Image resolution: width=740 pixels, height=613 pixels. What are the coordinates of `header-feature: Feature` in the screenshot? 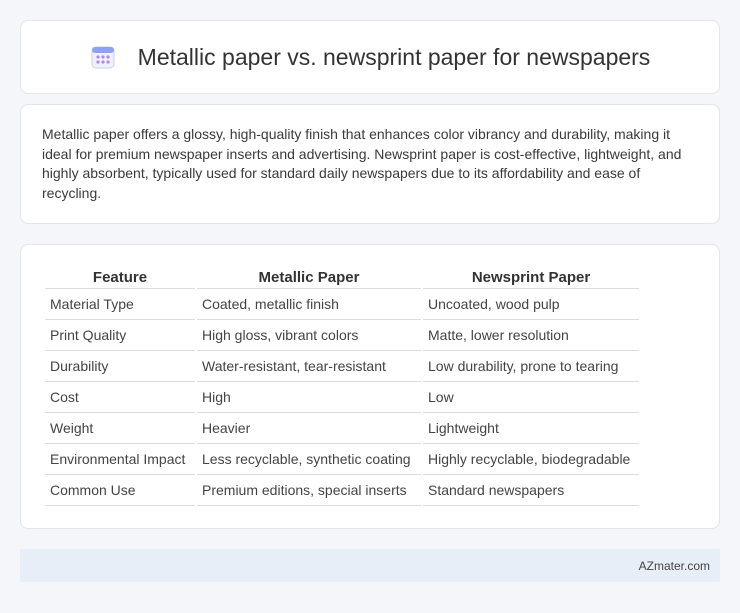 It's located at (120, 276).